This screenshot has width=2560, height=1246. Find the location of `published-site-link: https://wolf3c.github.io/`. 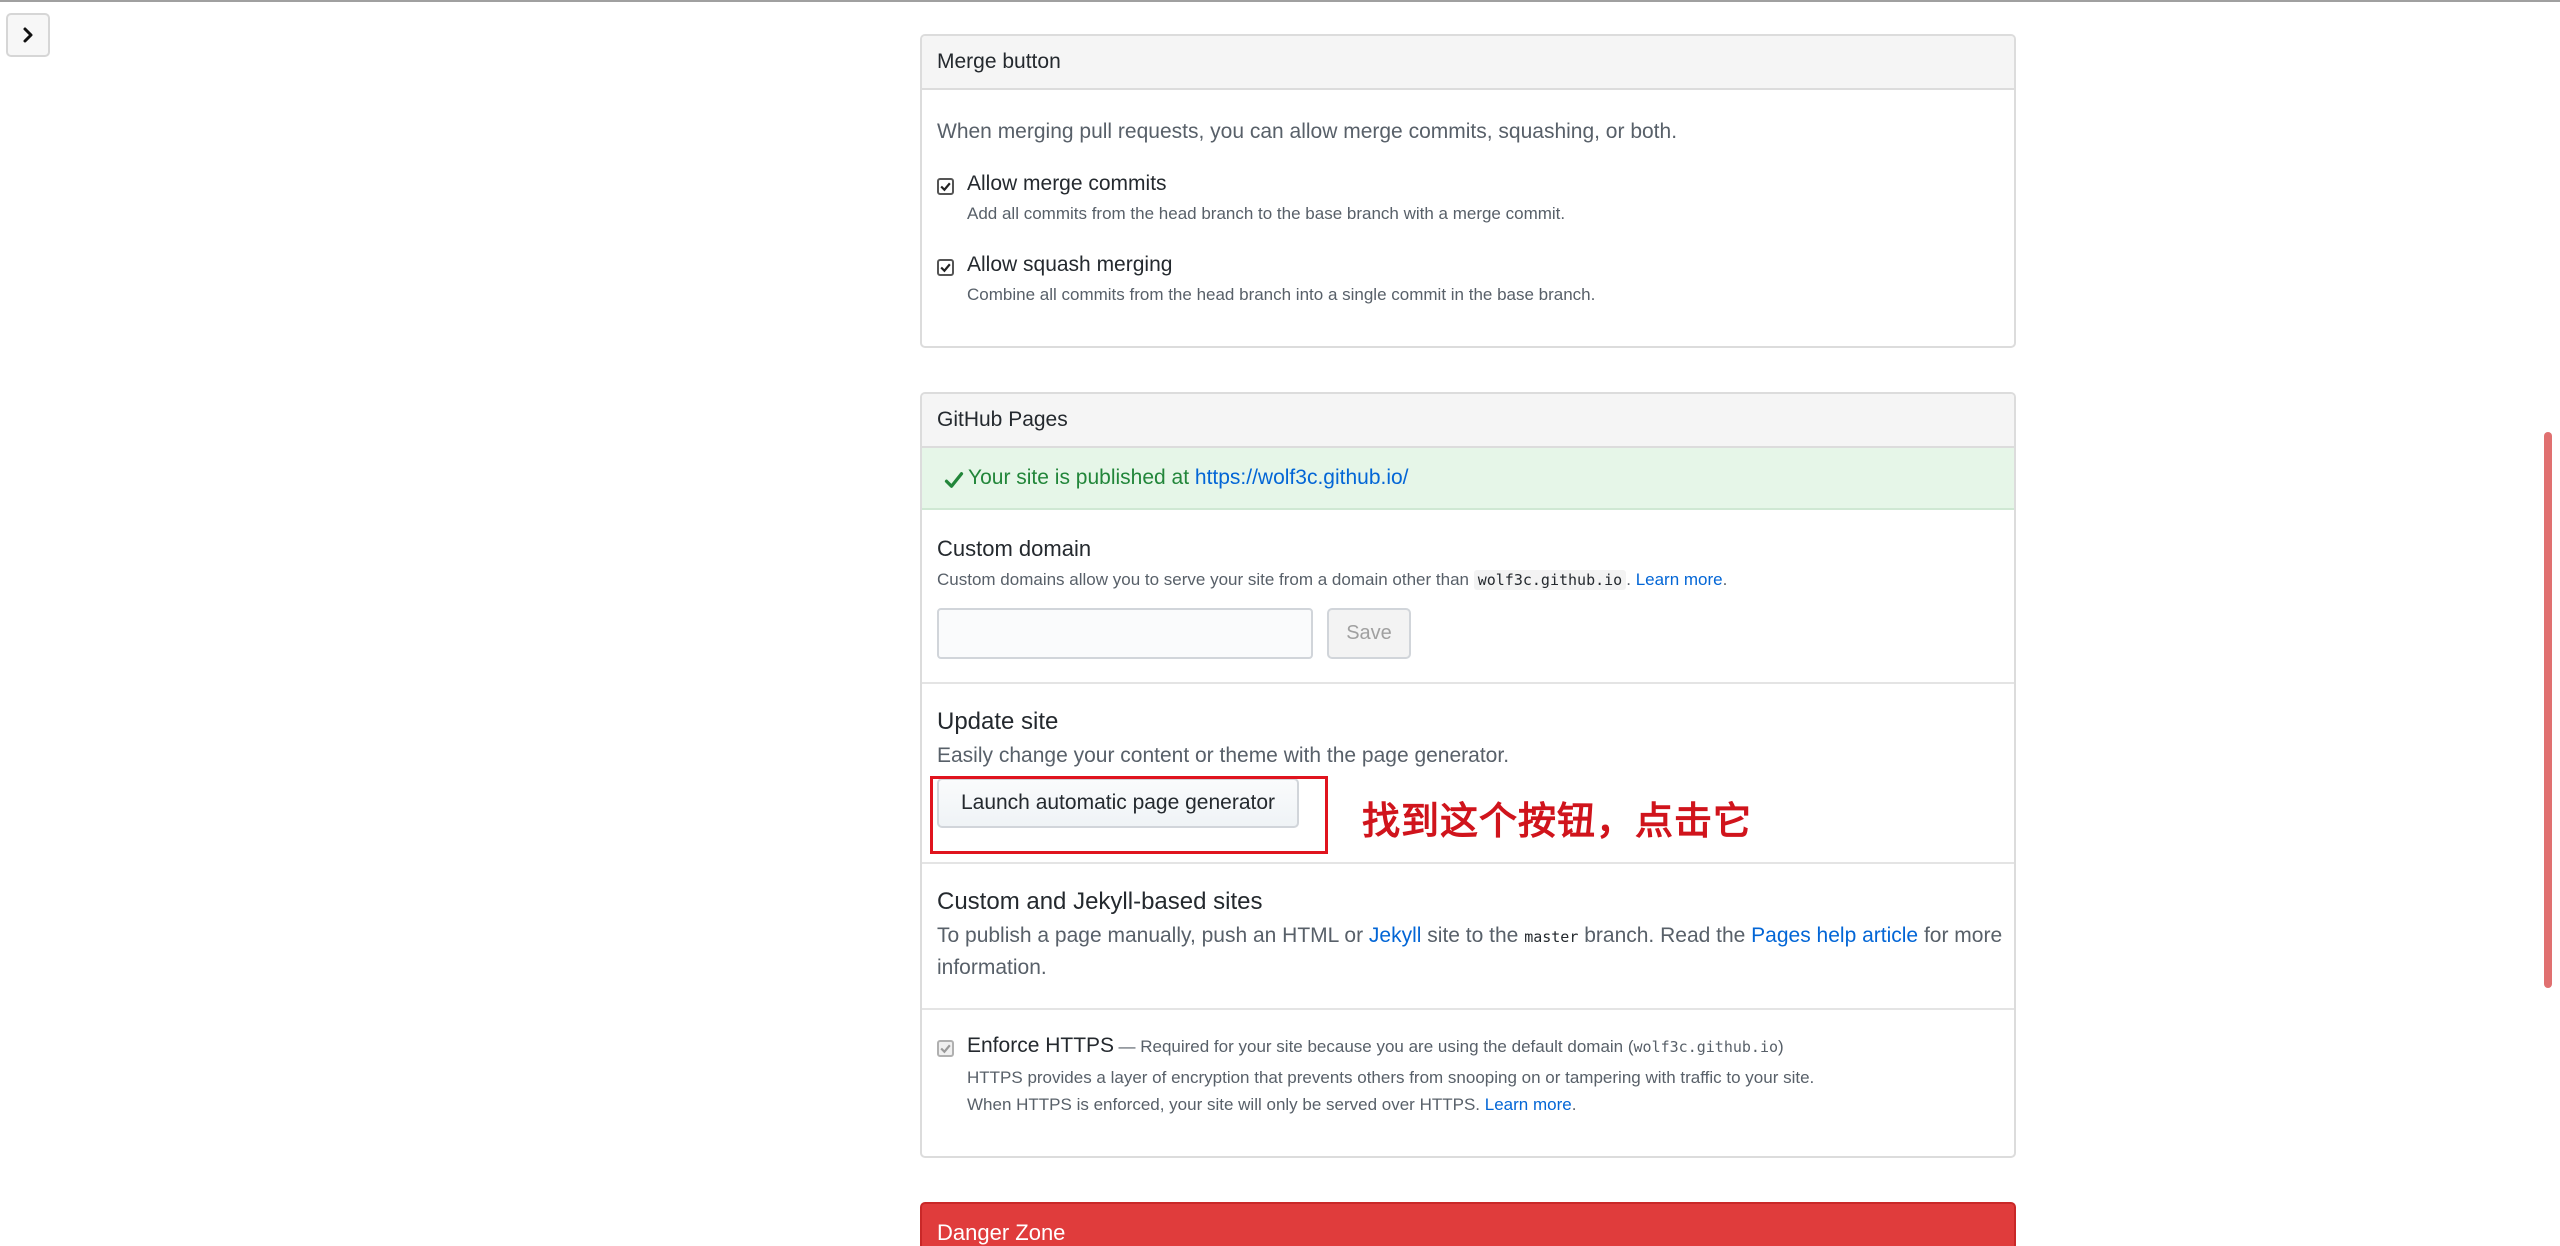

published-site-link: https://wolf3c.github.io/ is located at coordinates (1302, 477).